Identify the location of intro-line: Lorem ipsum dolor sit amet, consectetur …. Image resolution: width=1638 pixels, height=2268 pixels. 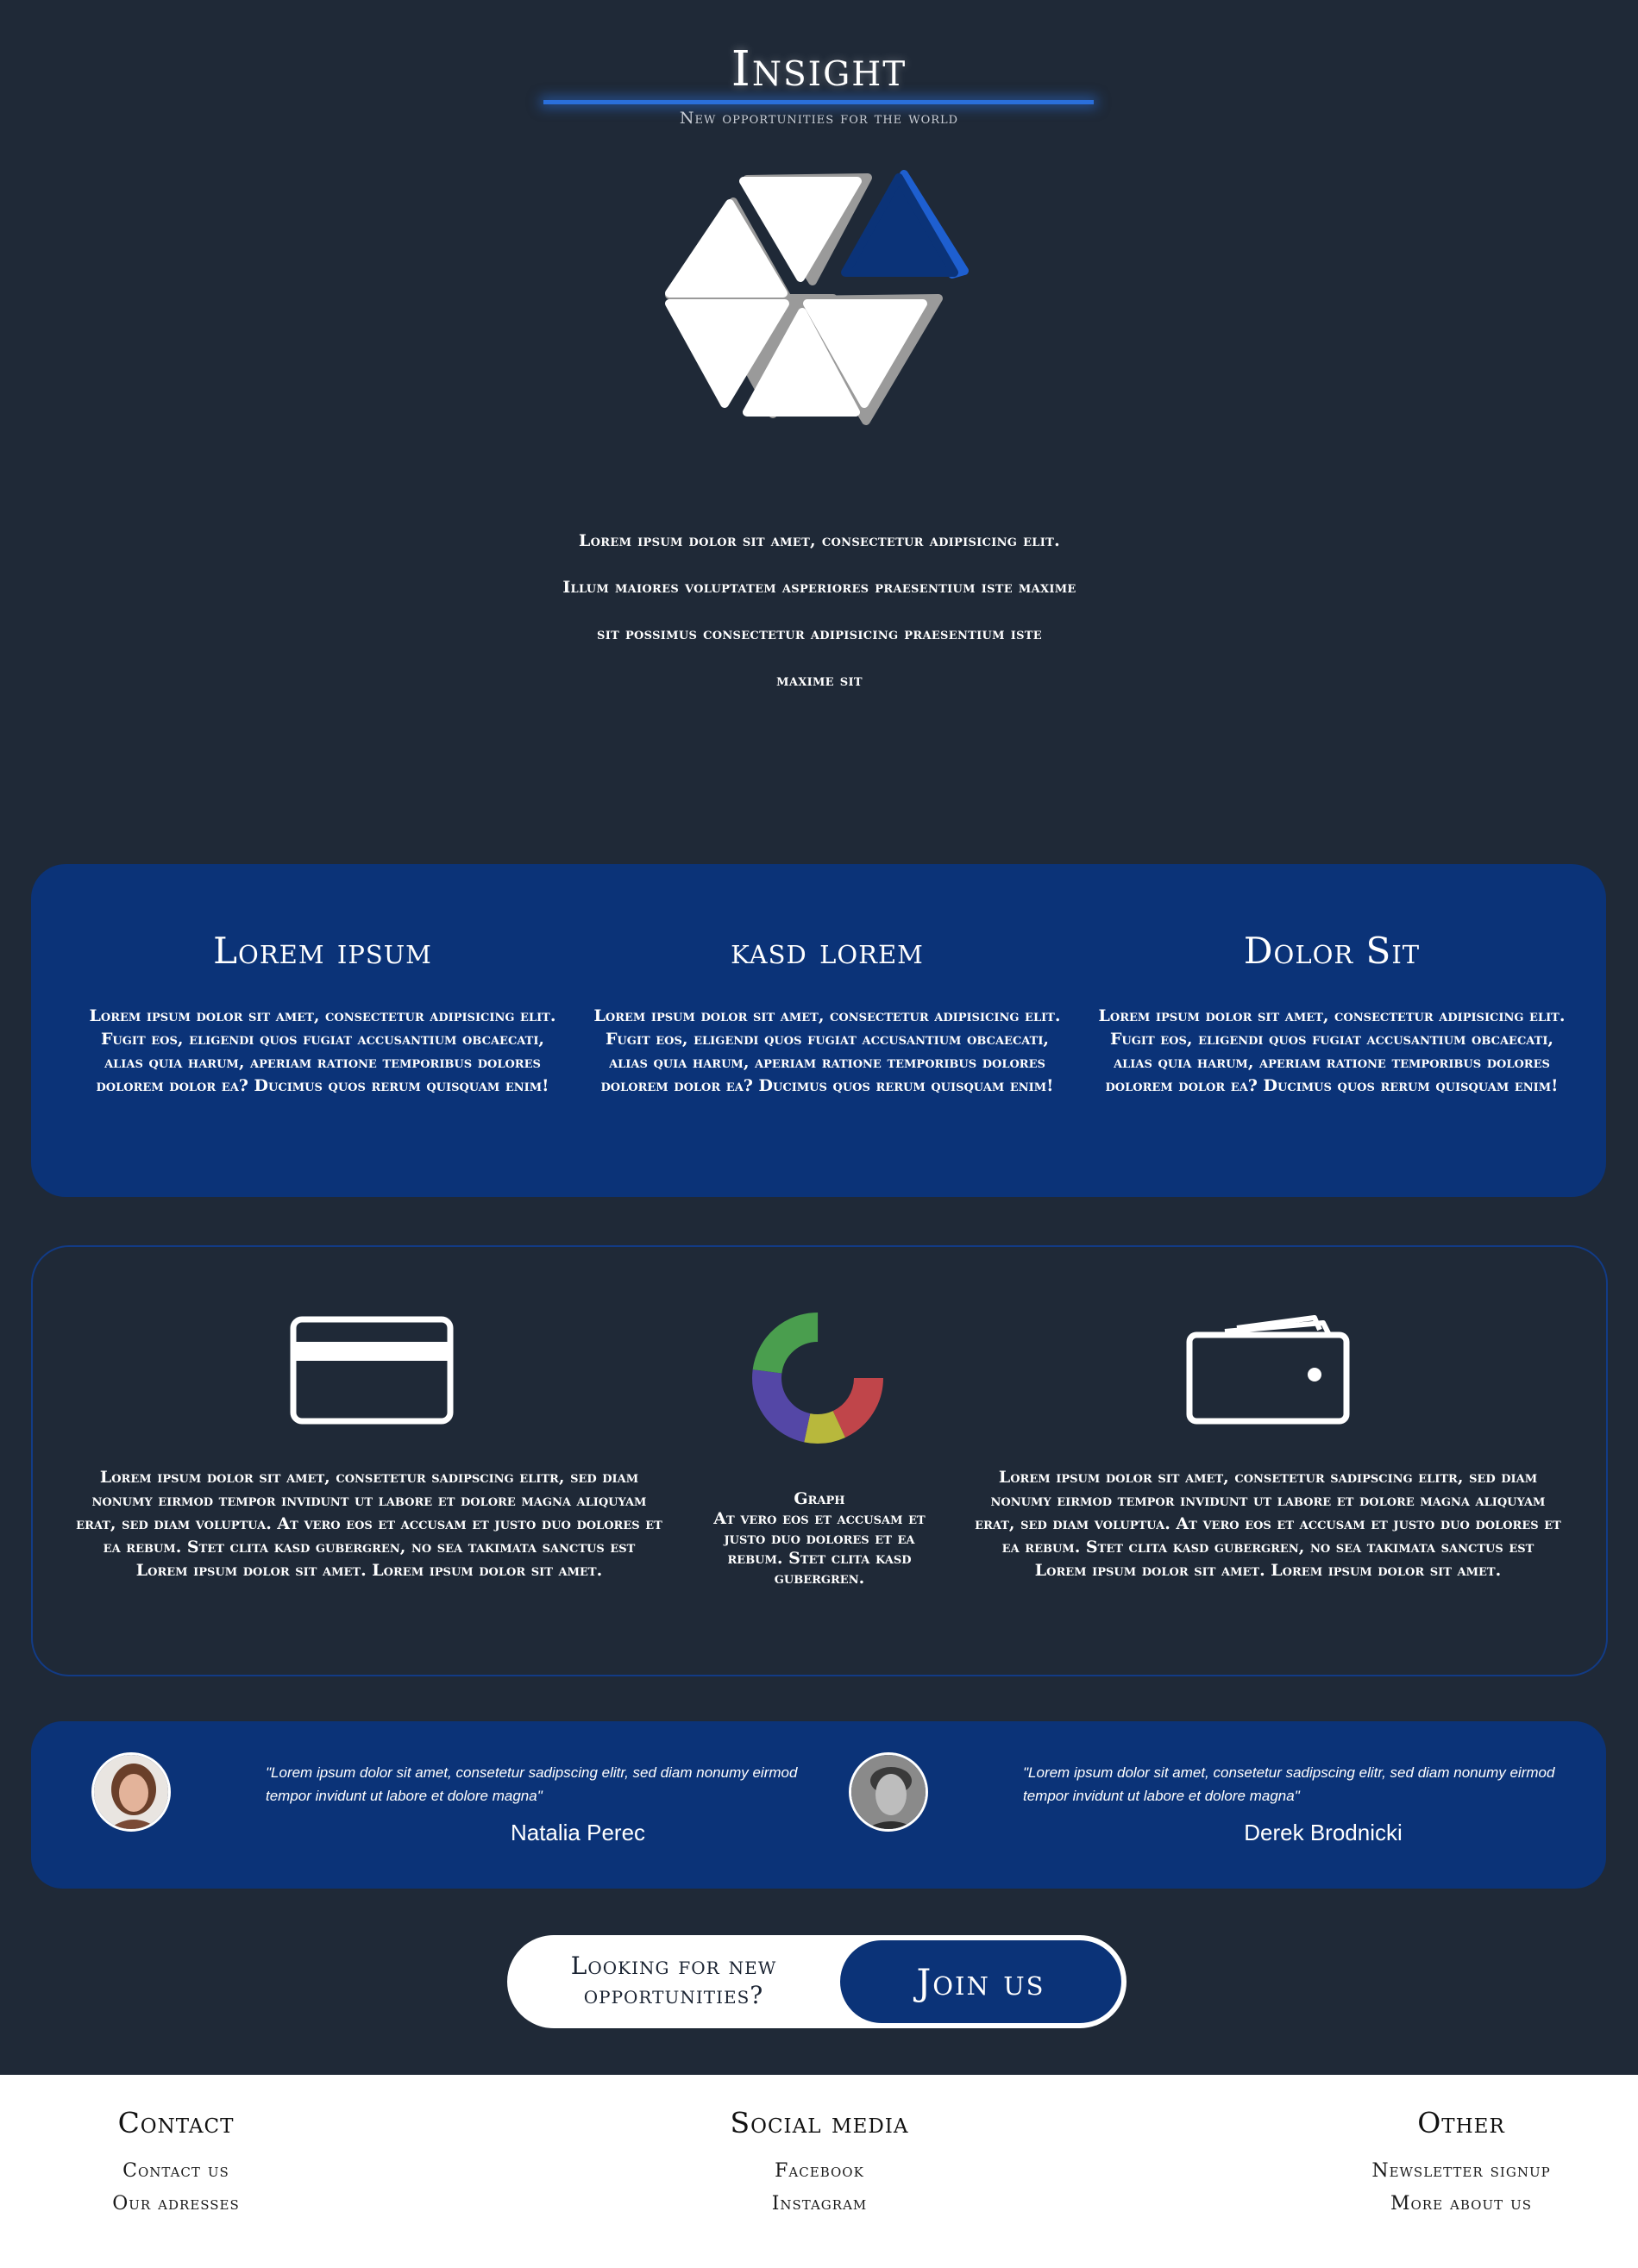
(820, 540).